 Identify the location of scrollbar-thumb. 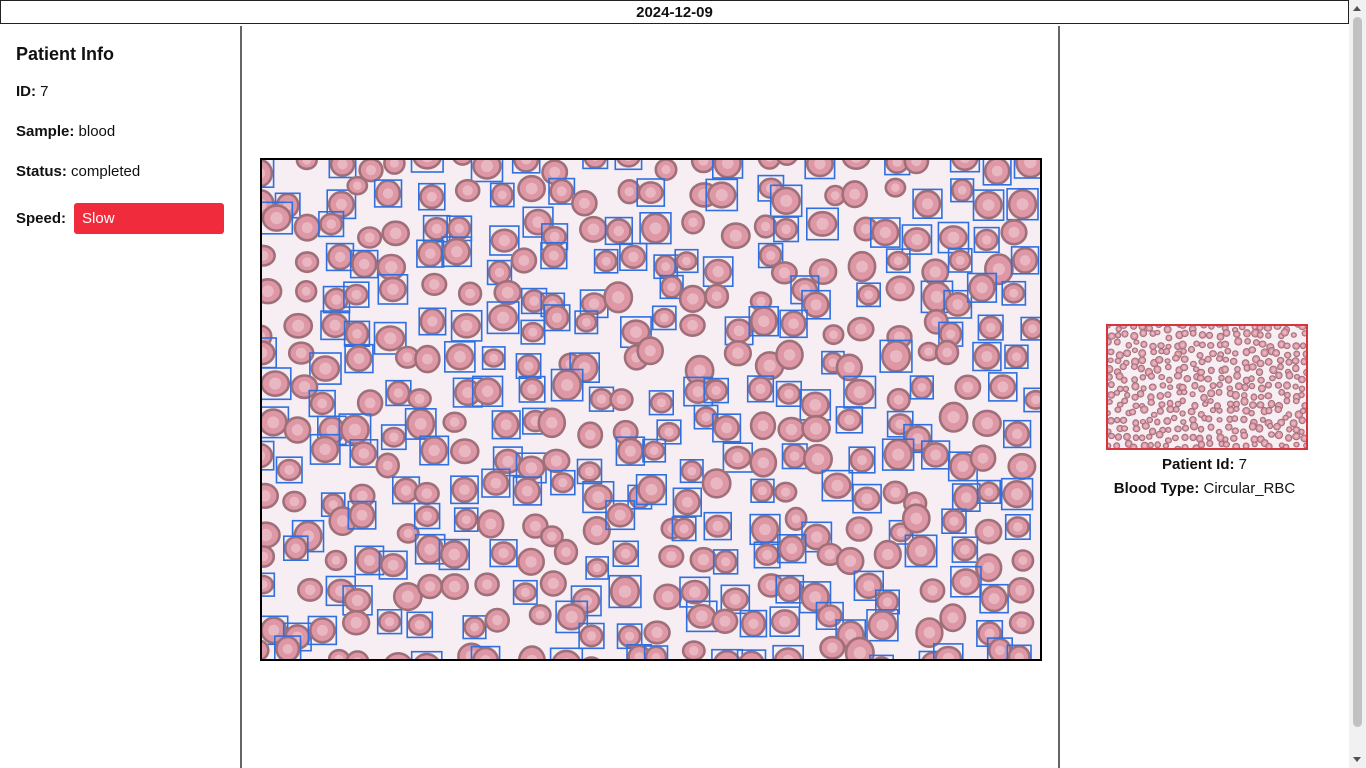
(1357, 372).